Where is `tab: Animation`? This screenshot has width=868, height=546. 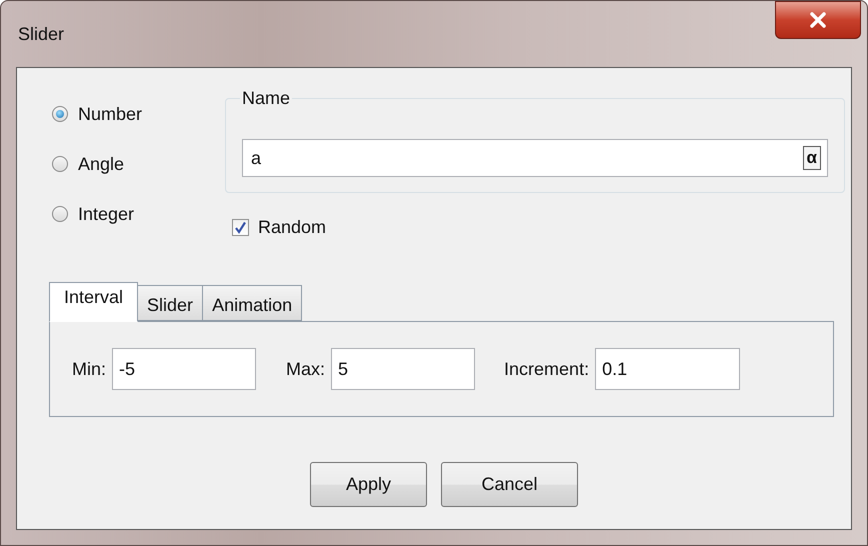 tab: Animation is located at coordinates (252, 303).